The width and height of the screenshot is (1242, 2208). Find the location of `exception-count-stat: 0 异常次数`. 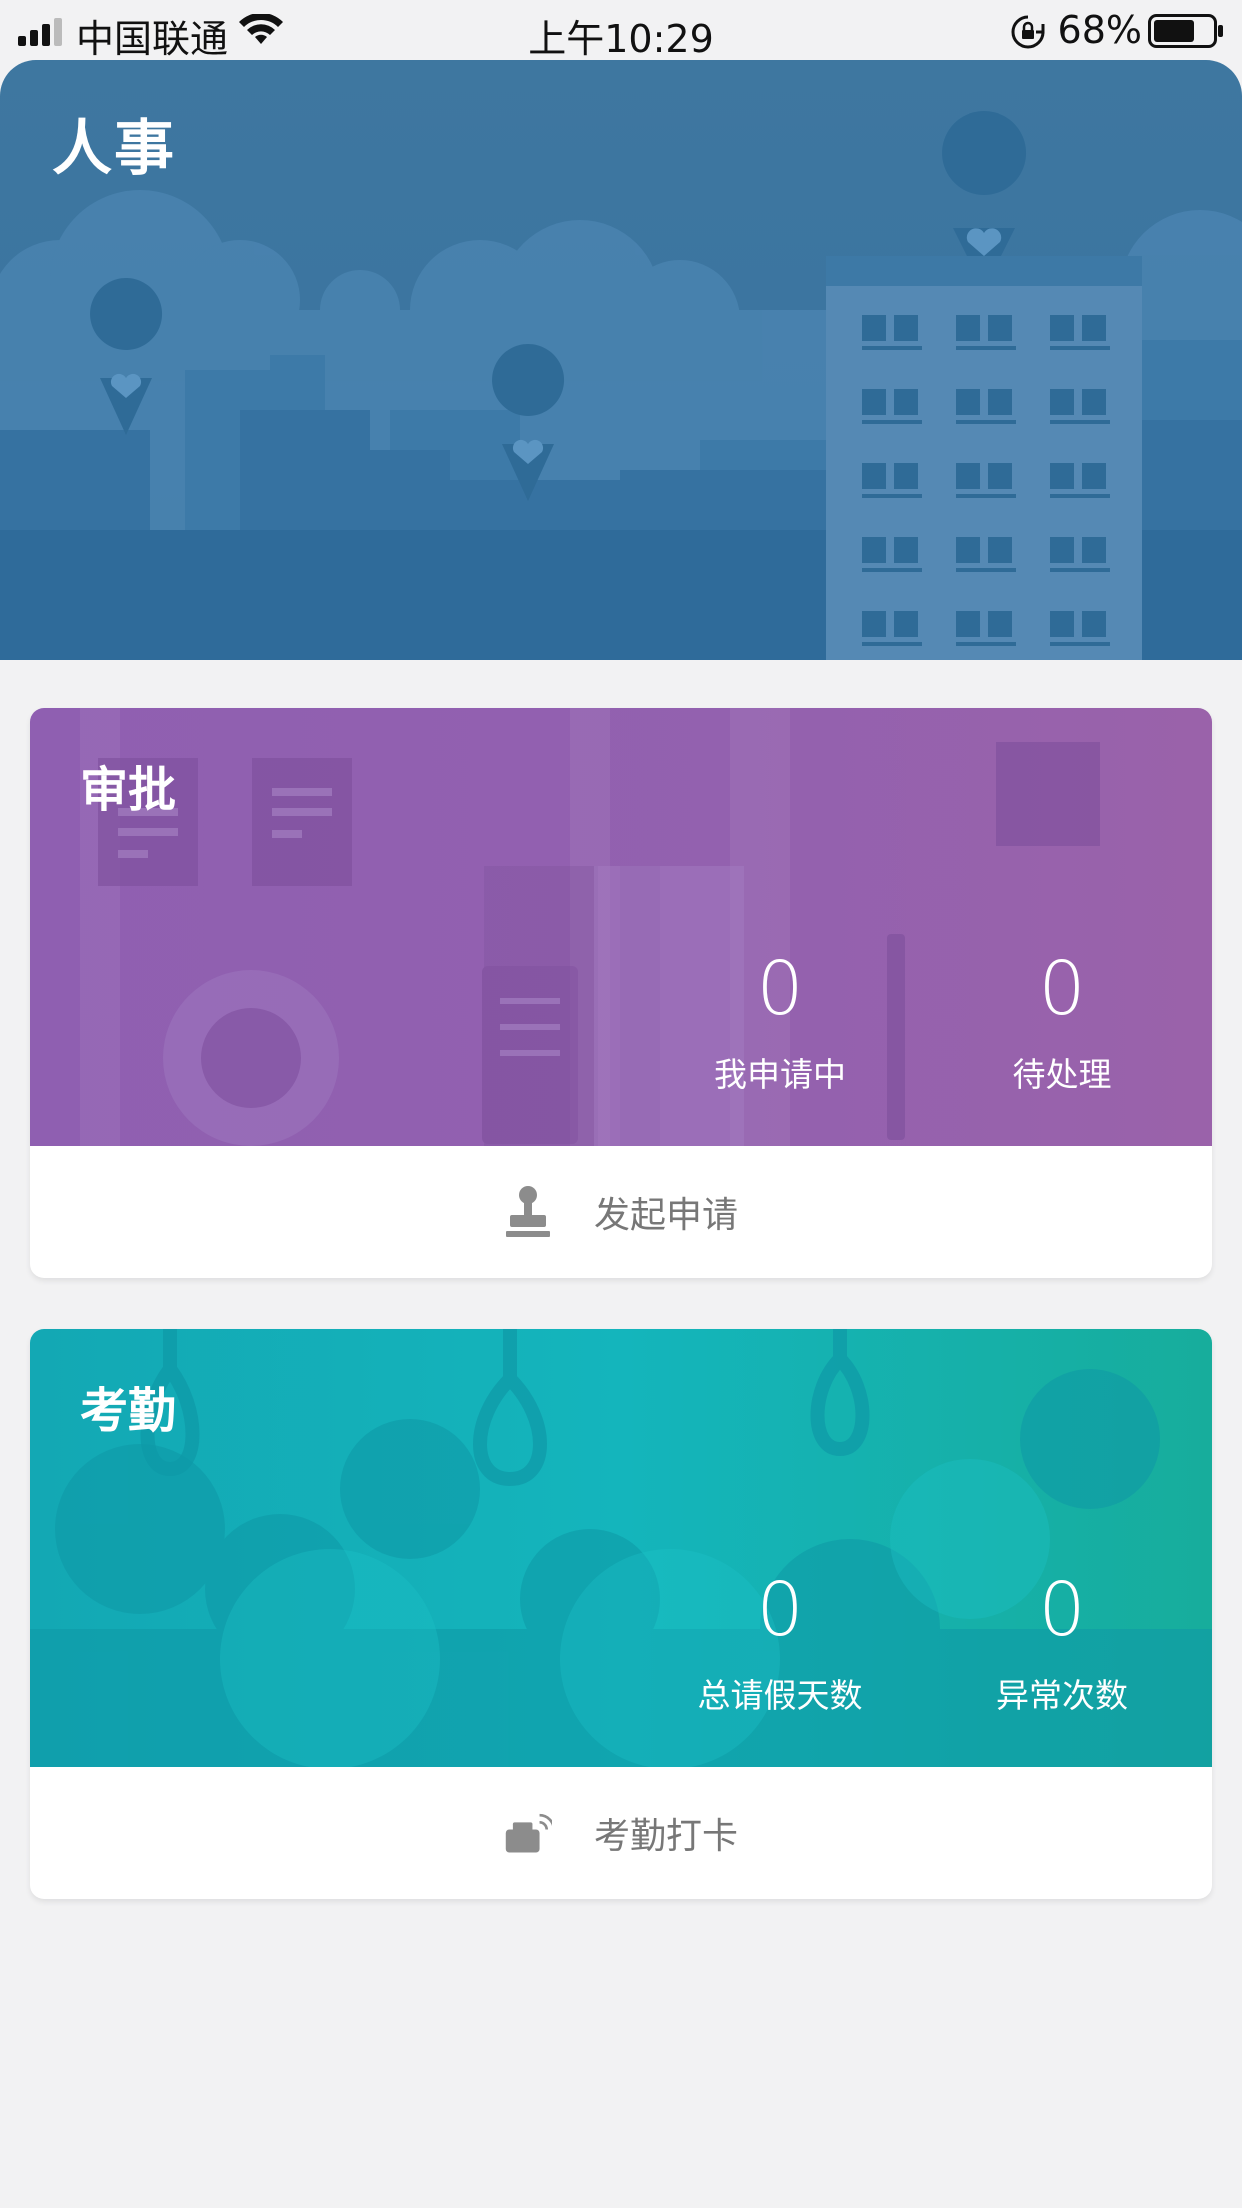

exception-count-stat: 0 异常次数 is located at coordinates (1062, 1642).